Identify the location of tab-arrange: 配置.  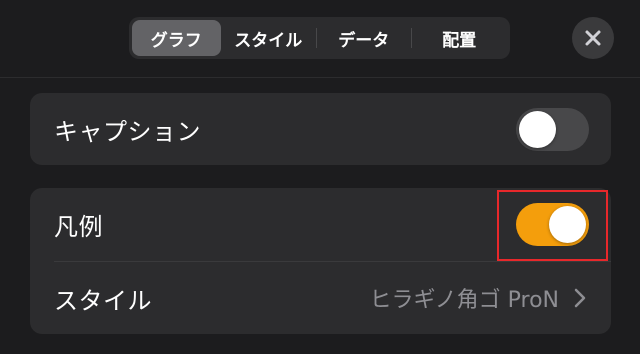
(459, 38).